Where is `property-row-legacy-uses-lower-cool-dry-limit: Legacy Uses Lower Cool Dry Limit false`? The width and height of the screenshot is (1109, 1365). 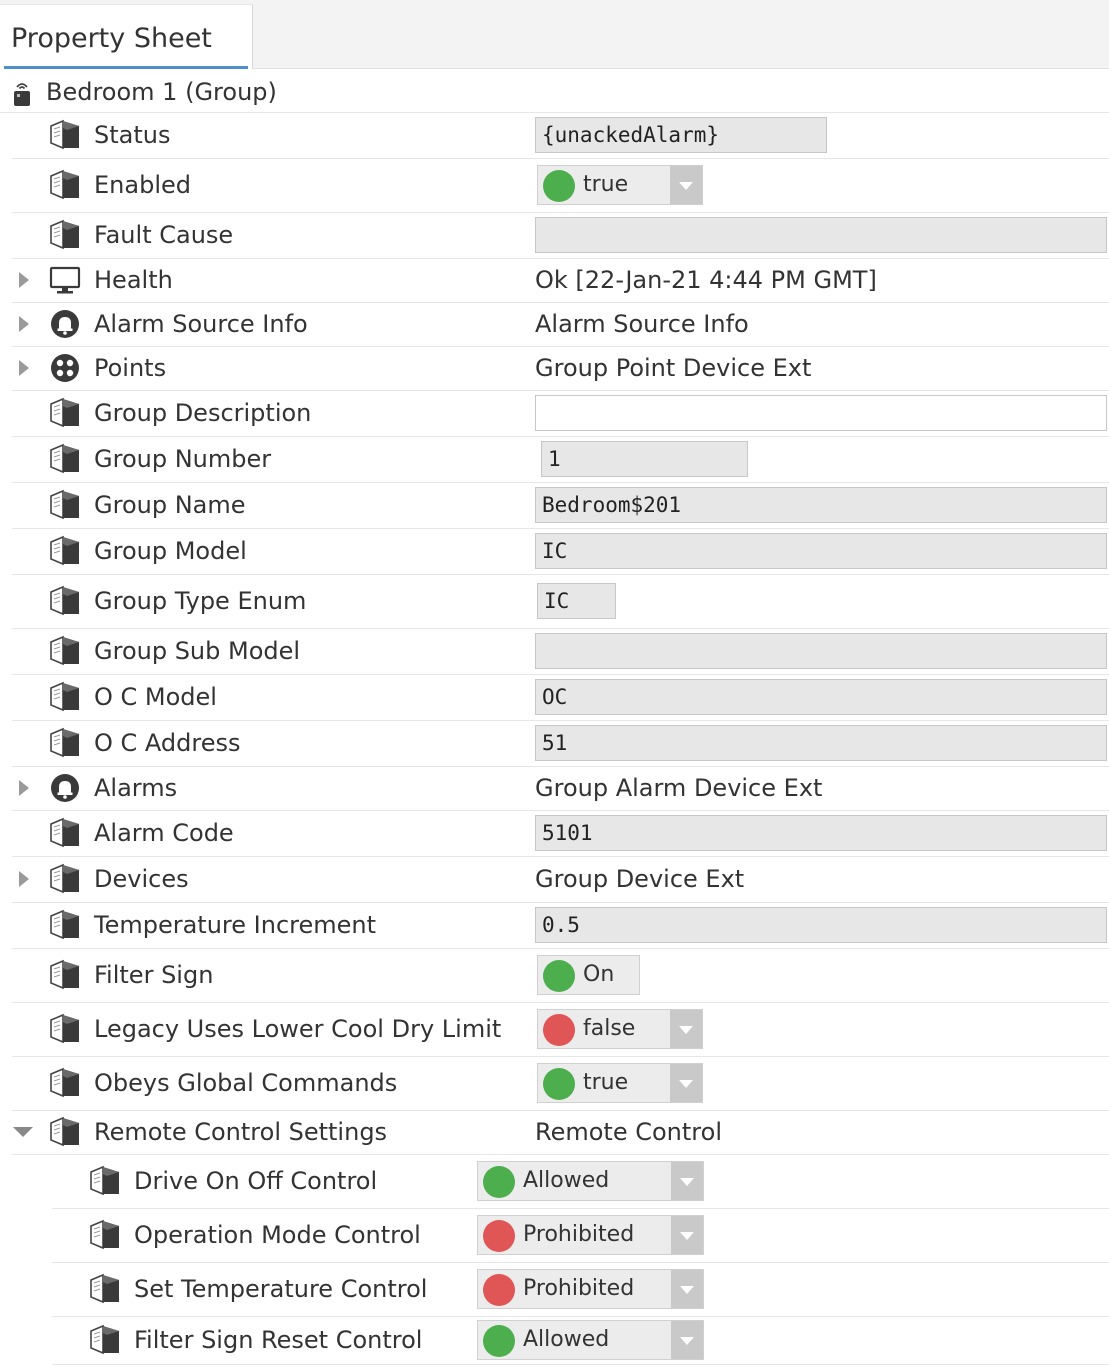
property-row-legacy-uses-lower-cool-dry-limit: Legacy Uses Lower Cool Dry Limit false is located at coordinates (560, 1029).